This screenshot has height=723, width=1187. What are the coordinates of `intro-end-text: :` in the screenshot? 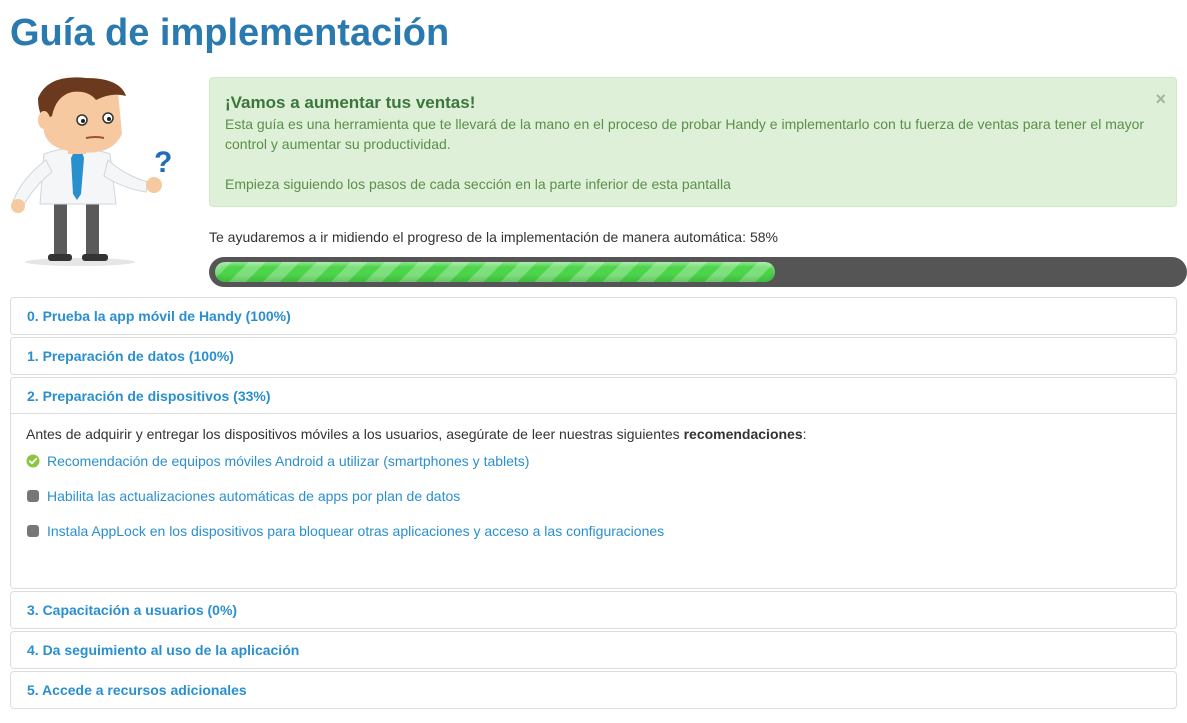 It's located at (804, 434).